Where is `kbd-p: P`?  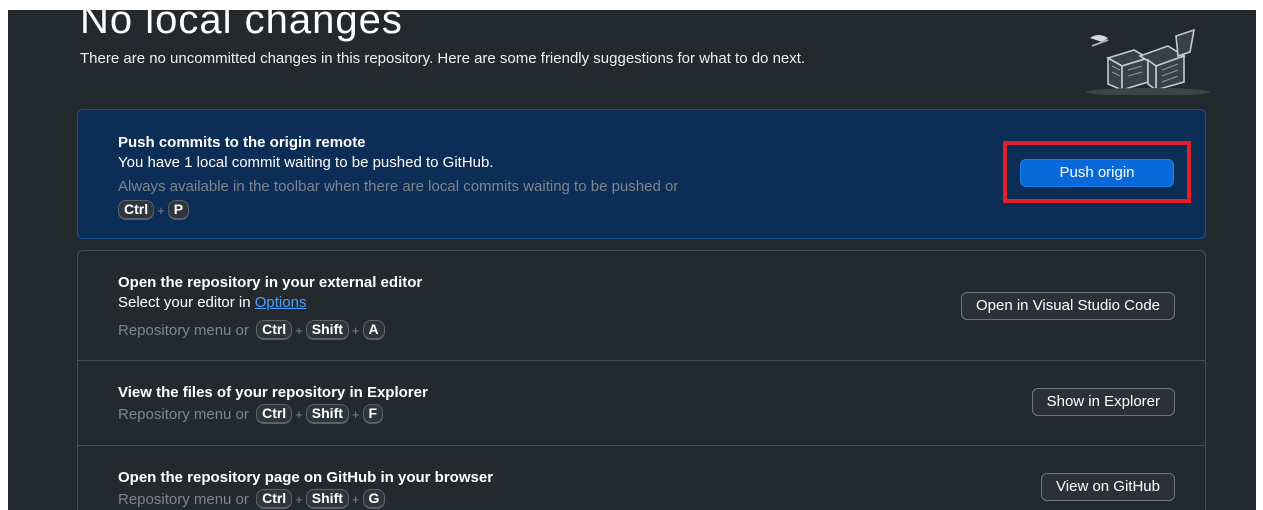 kbd-p: P is located at coordinates (178, 210).